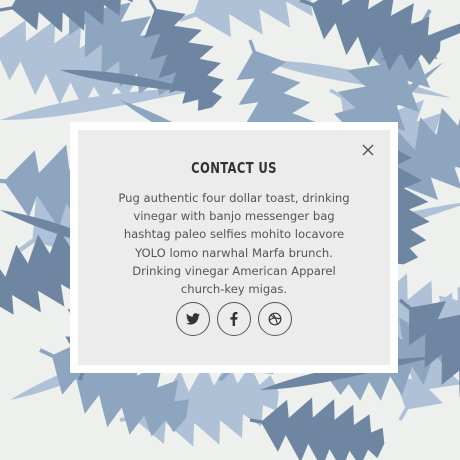  I want to click on twitter-icon, so click(193, 319).